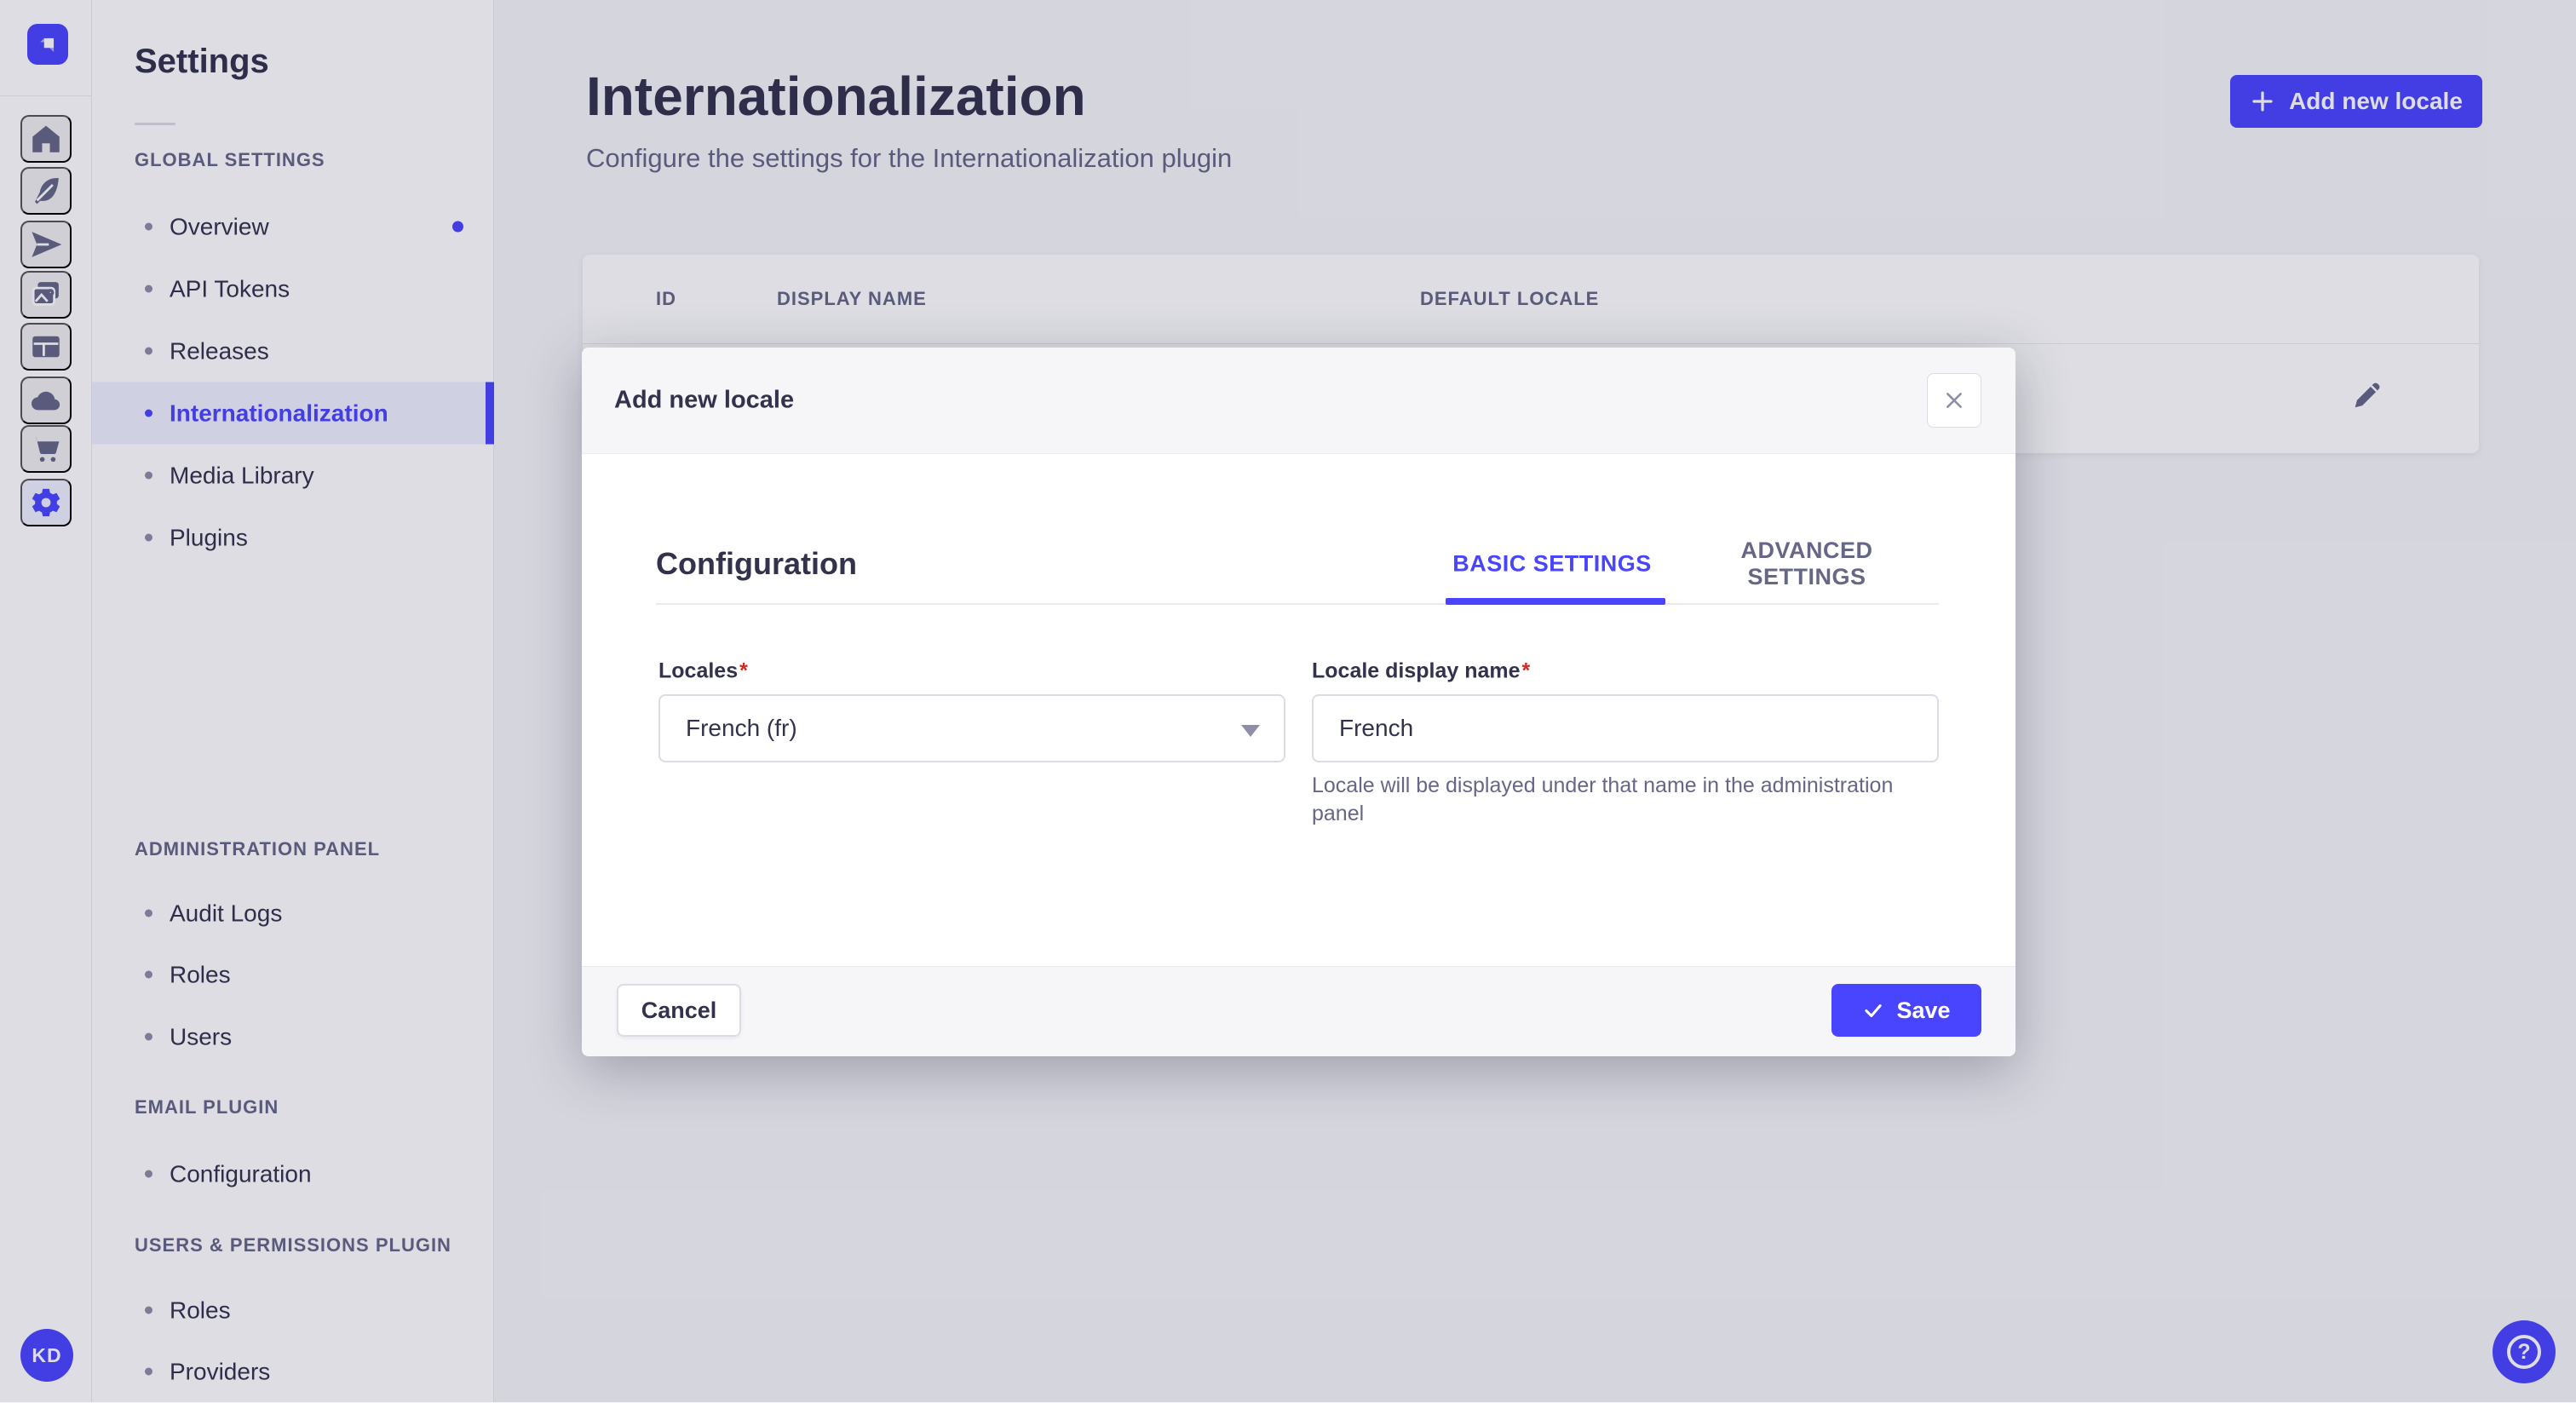 The width and height of the screenshot is (2576, 1403). What do you see at coordinates (1298, 604) in the screenshot?
I see `tabs-divider` at bounding box center [1298, 604].